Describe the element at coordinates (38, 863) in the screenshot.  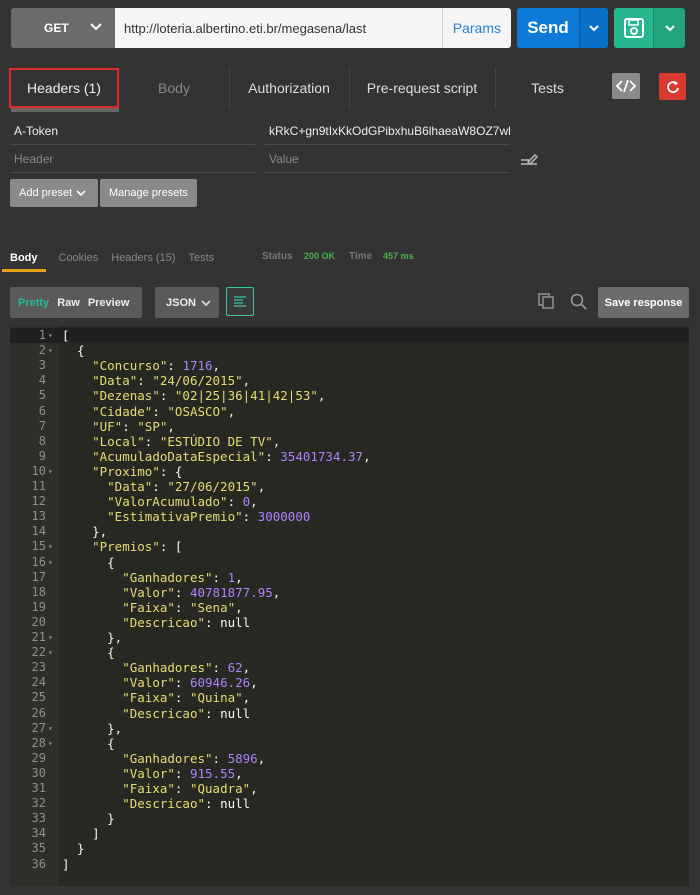
I see `line-number: 36` at that location.